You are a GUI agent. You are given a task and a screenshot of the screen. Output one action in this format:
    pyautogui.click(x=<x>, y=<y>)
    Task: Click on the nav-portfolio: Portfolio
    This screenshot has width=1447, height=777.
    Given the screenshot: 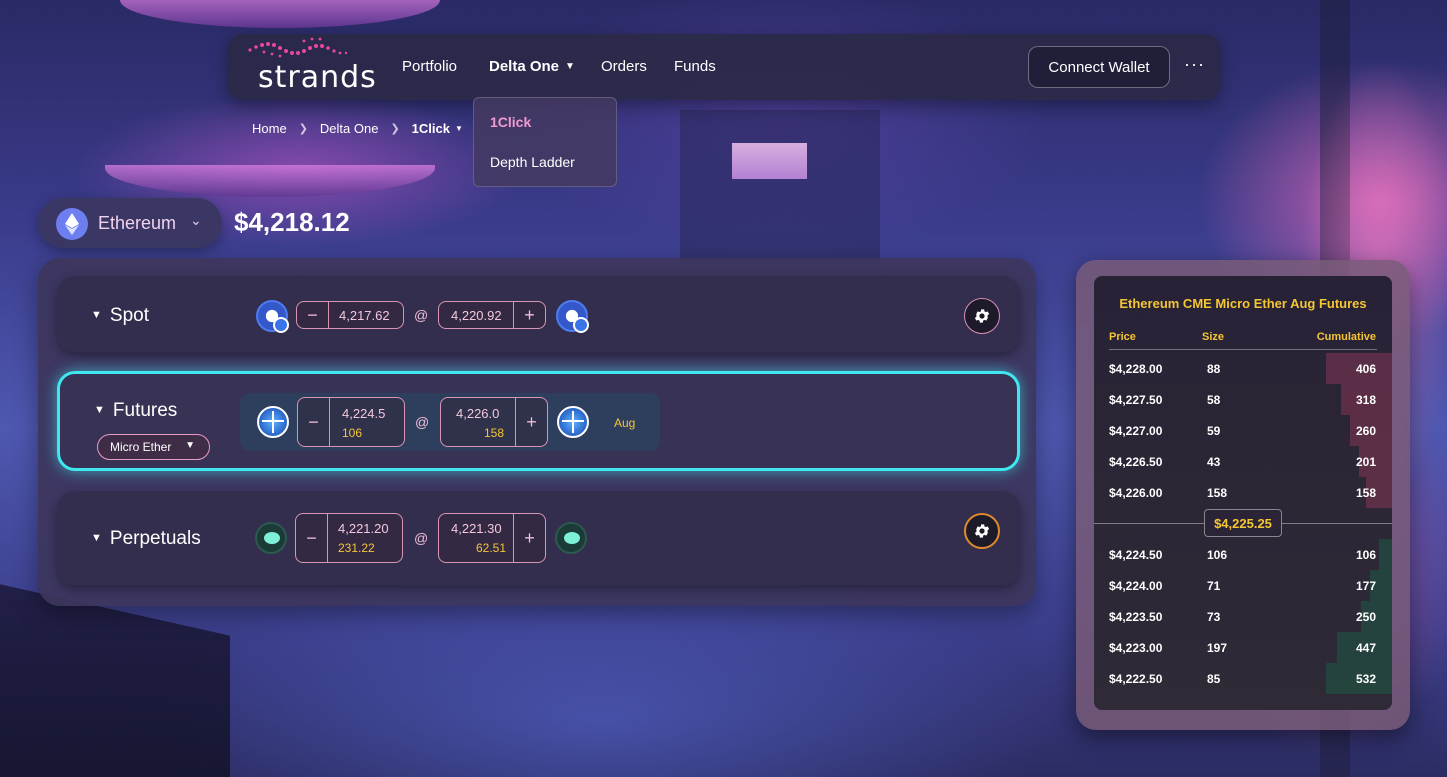 What is the action you would take?
    pyautogui.click(x=429, y=66)
    